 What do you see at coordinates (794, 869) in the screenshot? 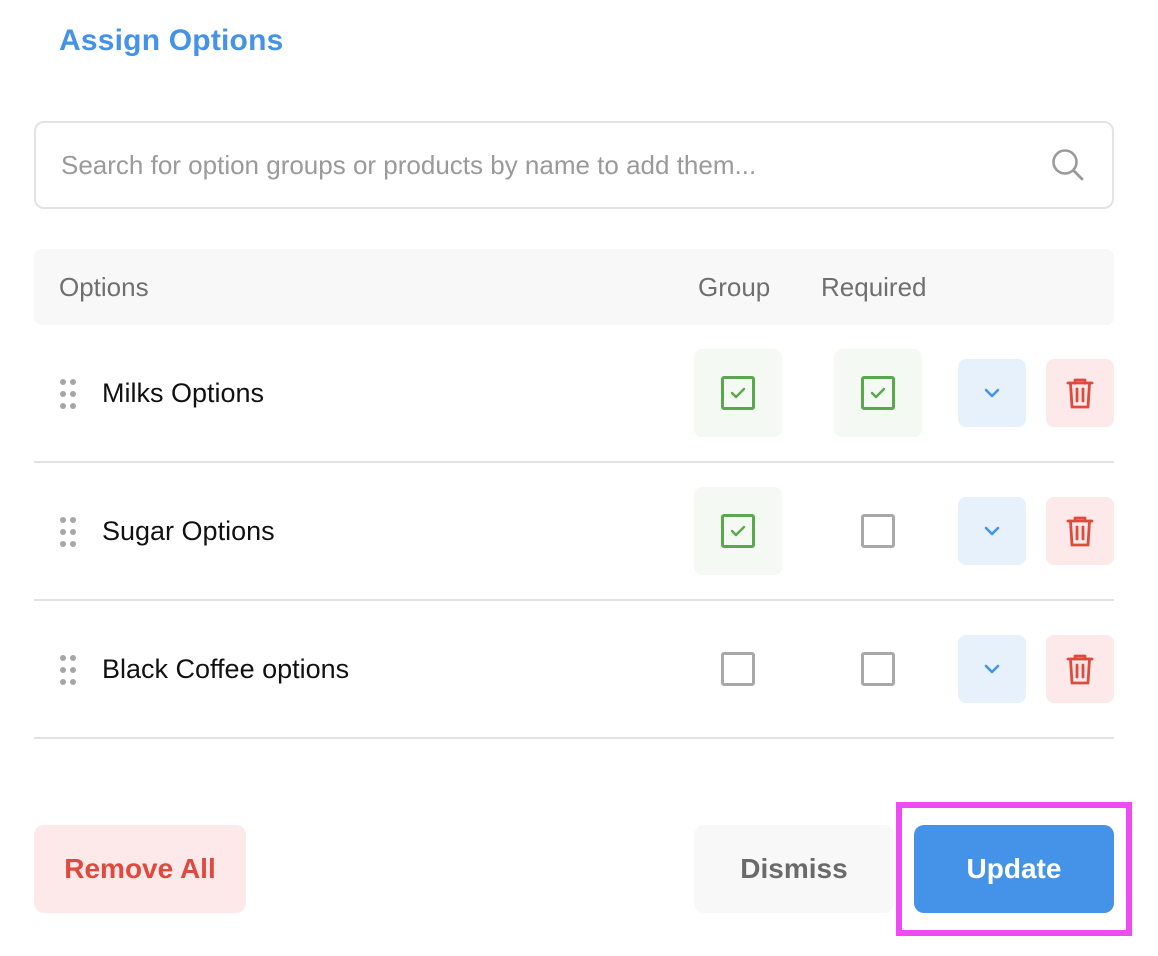
I see `dismiss-button: Dismiss` at bounding box center [794, 869].